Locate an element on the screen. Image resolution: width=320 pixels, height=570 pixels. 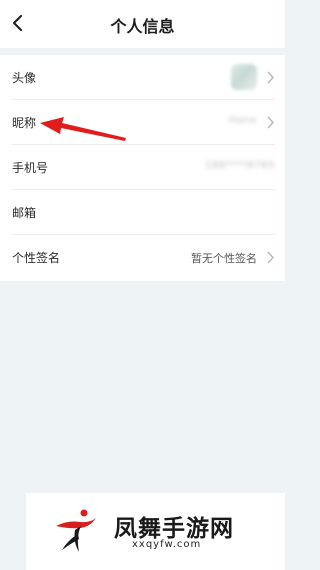
watermark-name: 凤舞手游网 is located at coordinates (174, 529).